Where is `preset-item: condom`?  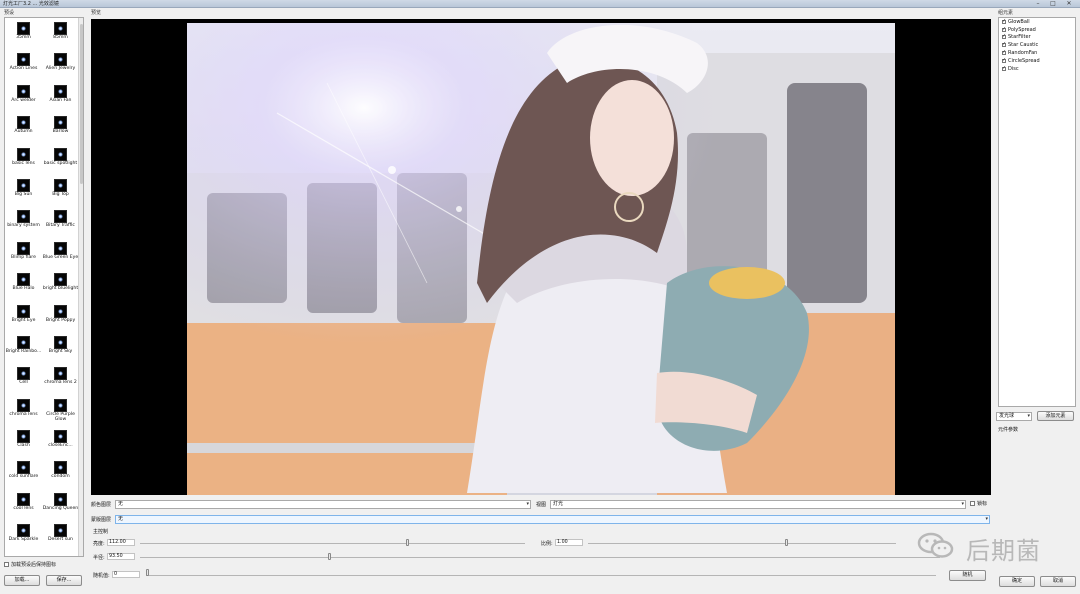 preset-item: condom is located at coordinates (60, 472).